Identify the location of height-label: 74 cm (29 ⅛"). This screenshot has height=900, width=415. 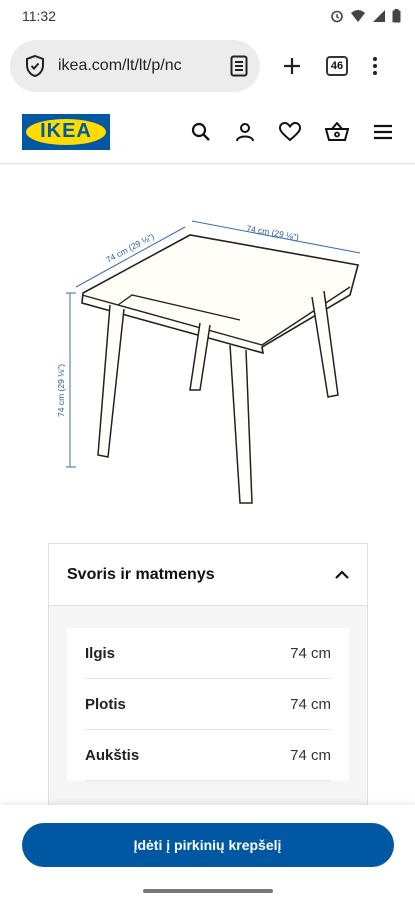
(61, 390).